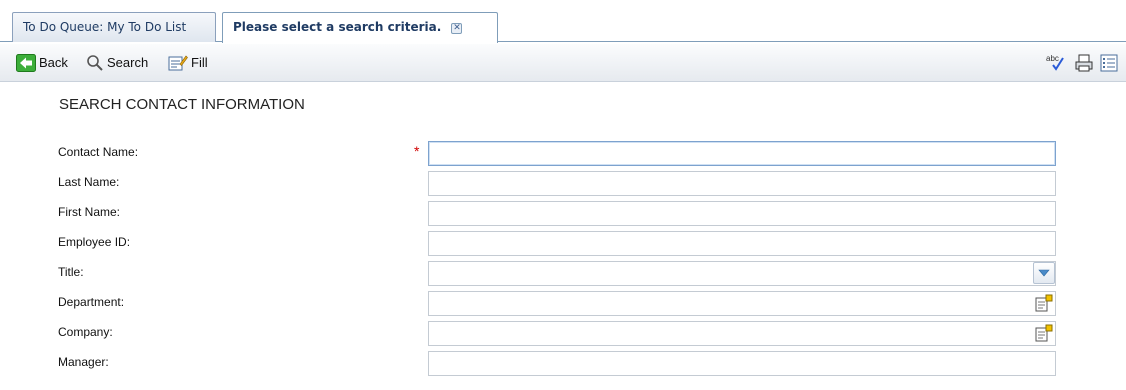 This screenshot has height=390, width=1126. I want to click on manager-label: Manager:, so click(83, 362).